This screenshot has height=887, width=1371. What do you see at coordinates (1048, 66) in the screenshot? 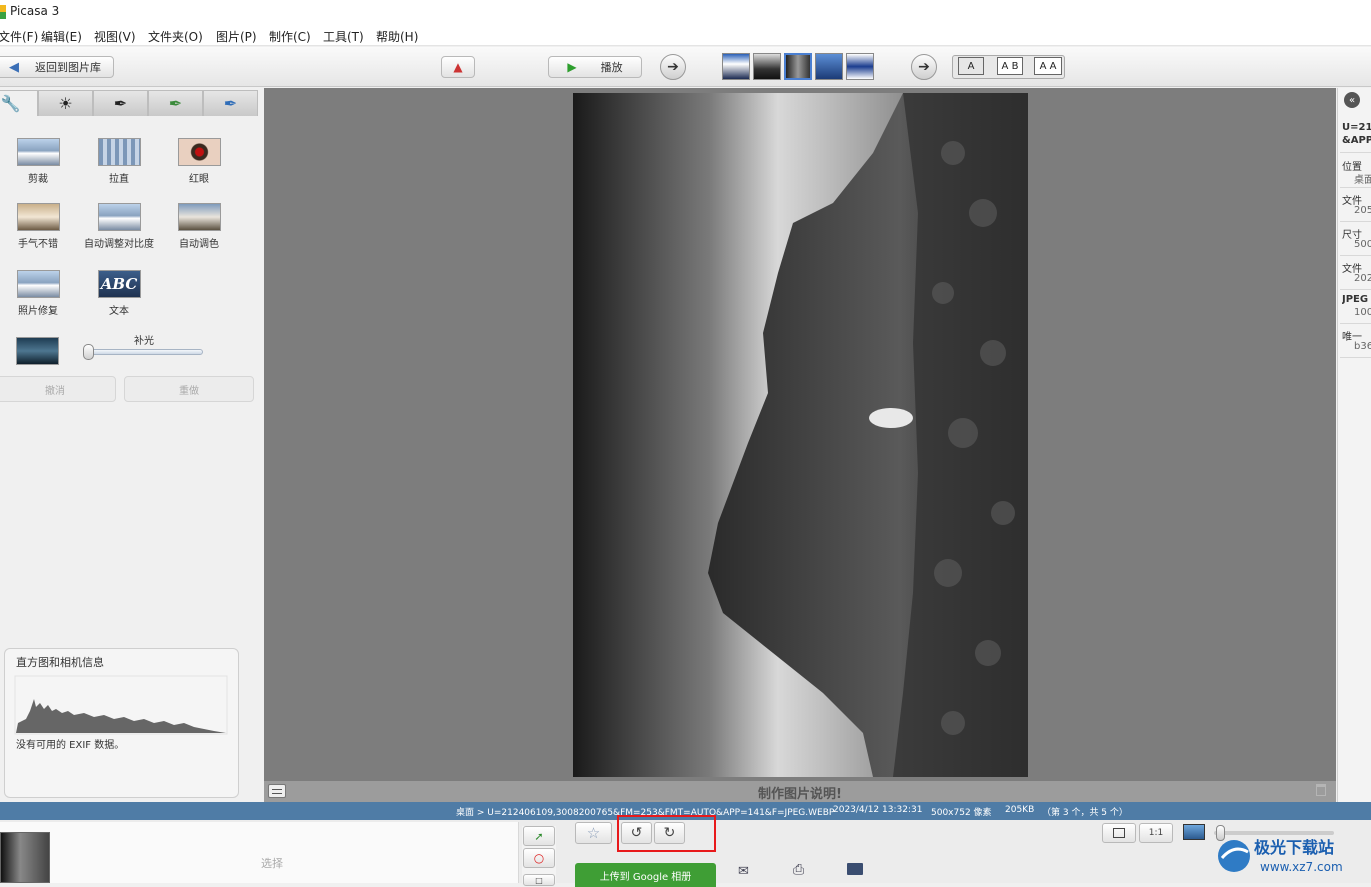
I see `caption-mode-large-button: A A` at bounding box center [1048, 66].